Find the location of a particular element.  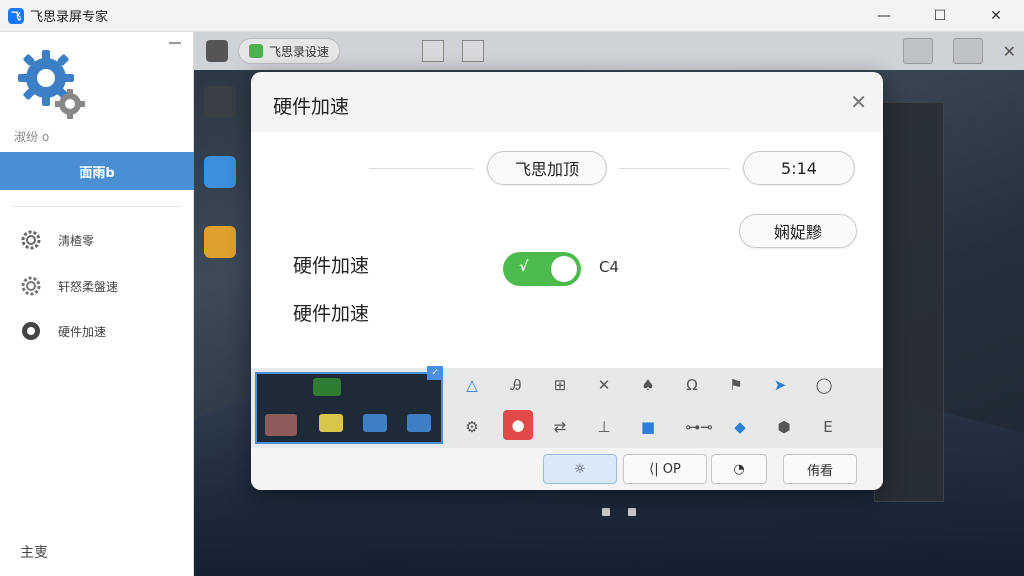

arrow-icon: ➤ is located at coordinates (780, 385).